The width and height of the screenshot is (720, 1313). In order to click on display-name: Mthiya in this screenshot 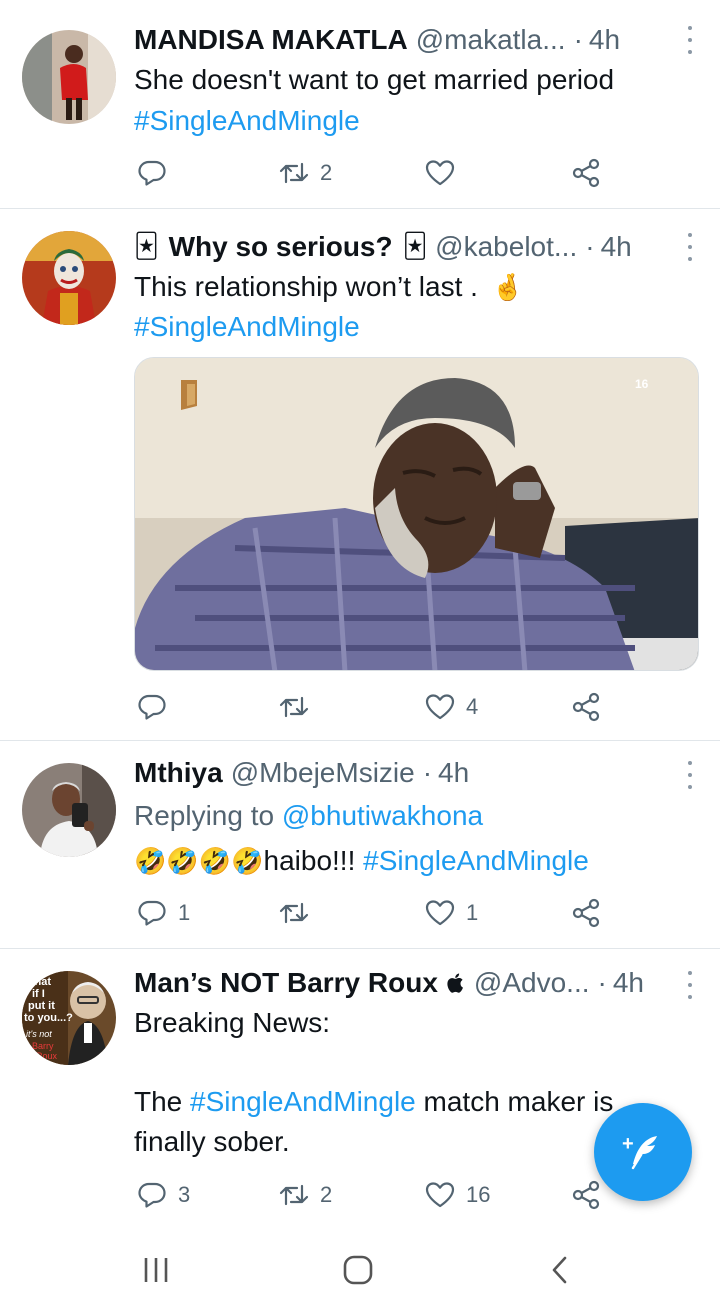, I will do `click(178, 773)`.